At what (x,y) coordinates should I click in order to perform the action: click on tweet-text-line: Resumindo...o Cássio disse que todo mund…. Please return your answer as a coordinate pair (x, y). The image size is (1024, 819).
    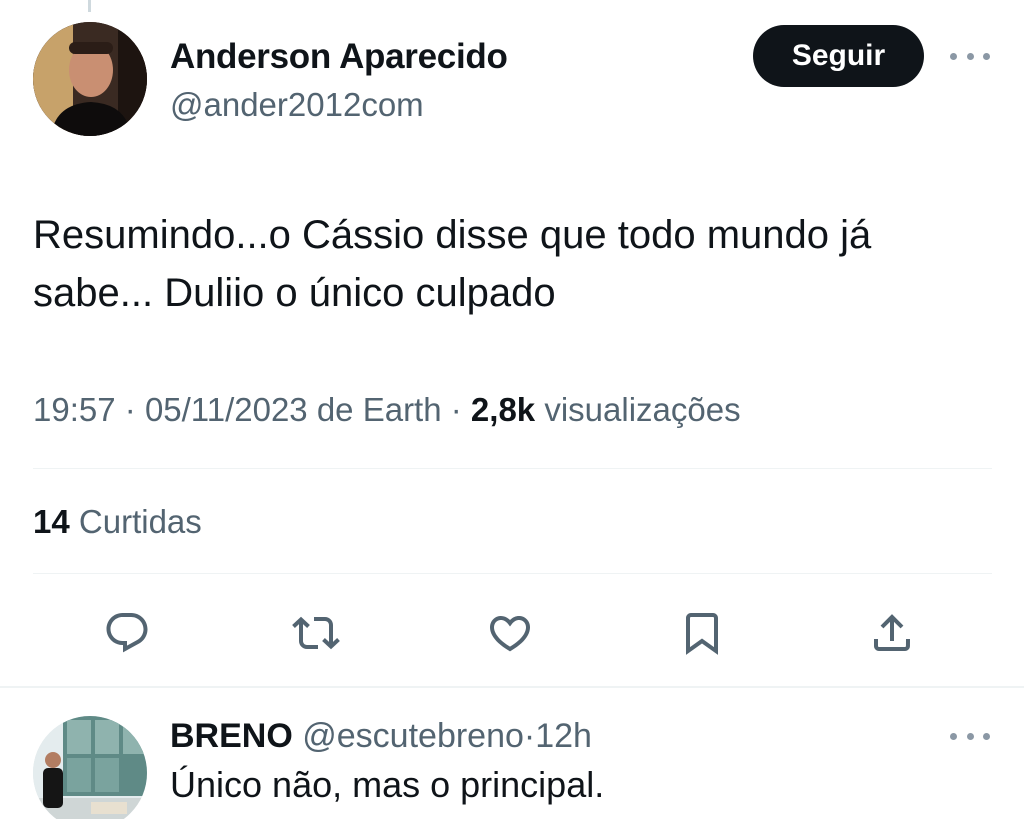
    Looking at the image, I should click on (452, 235).